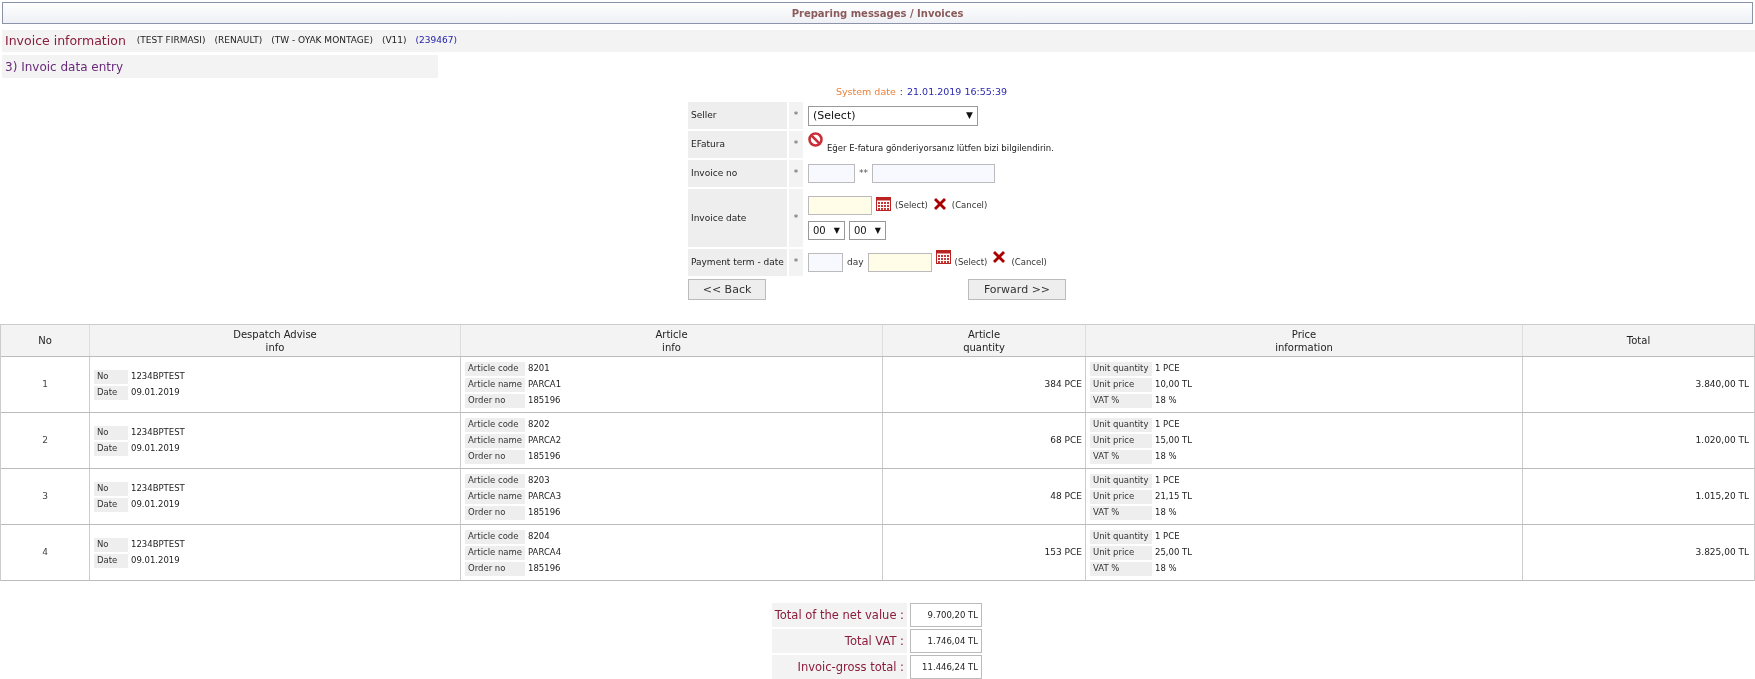  What do you see at coordinates (539, 481) in the screenshot?
I see `detail-value: 8203` at bounding box center [539, 481].